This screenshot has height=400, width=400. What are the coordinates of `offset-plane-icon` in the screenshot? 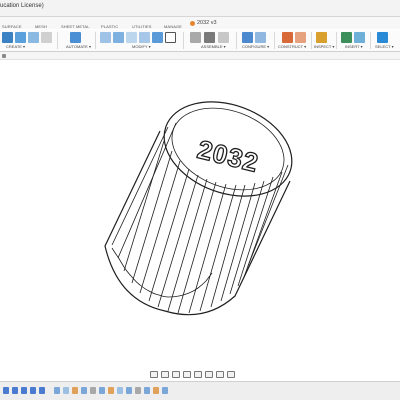 It's located at (287, 37).